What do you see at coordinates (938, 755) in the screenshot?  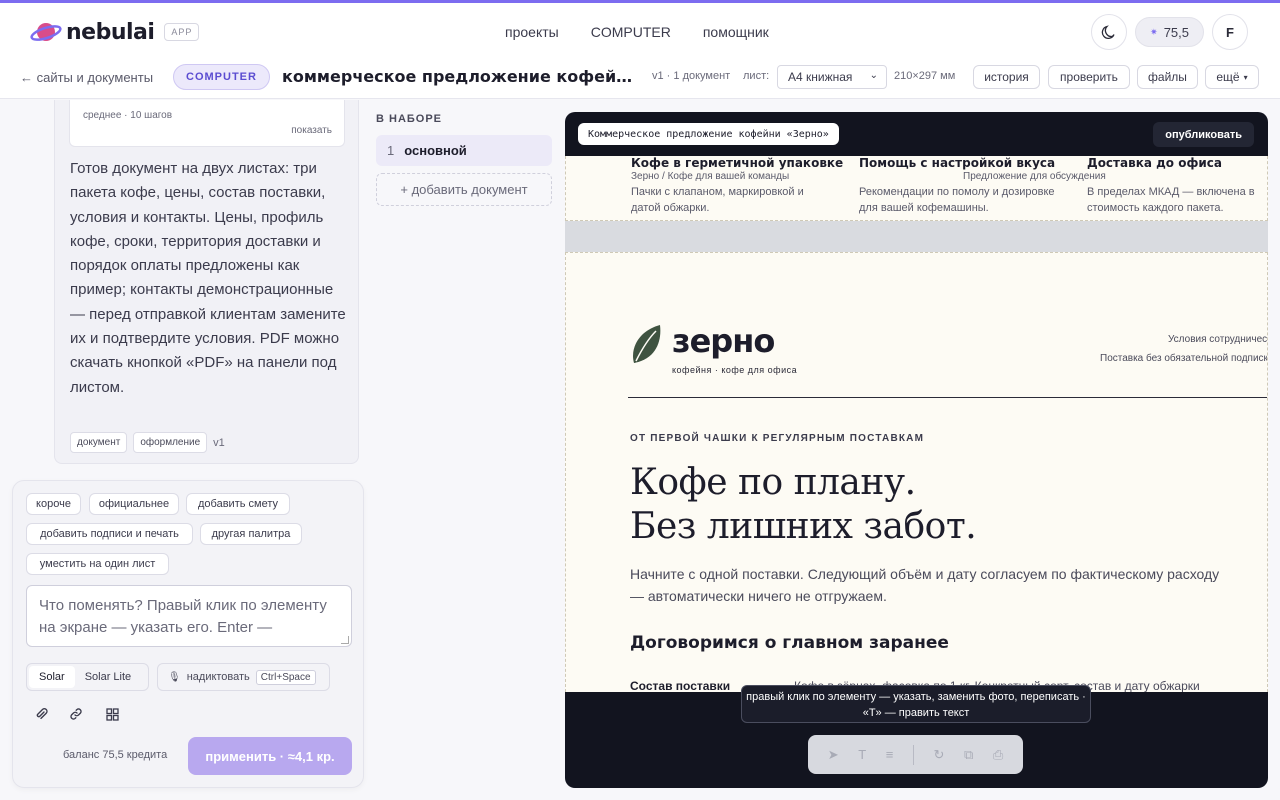 I see `refresh-icon: ↻` at bounding box center [938, 755].